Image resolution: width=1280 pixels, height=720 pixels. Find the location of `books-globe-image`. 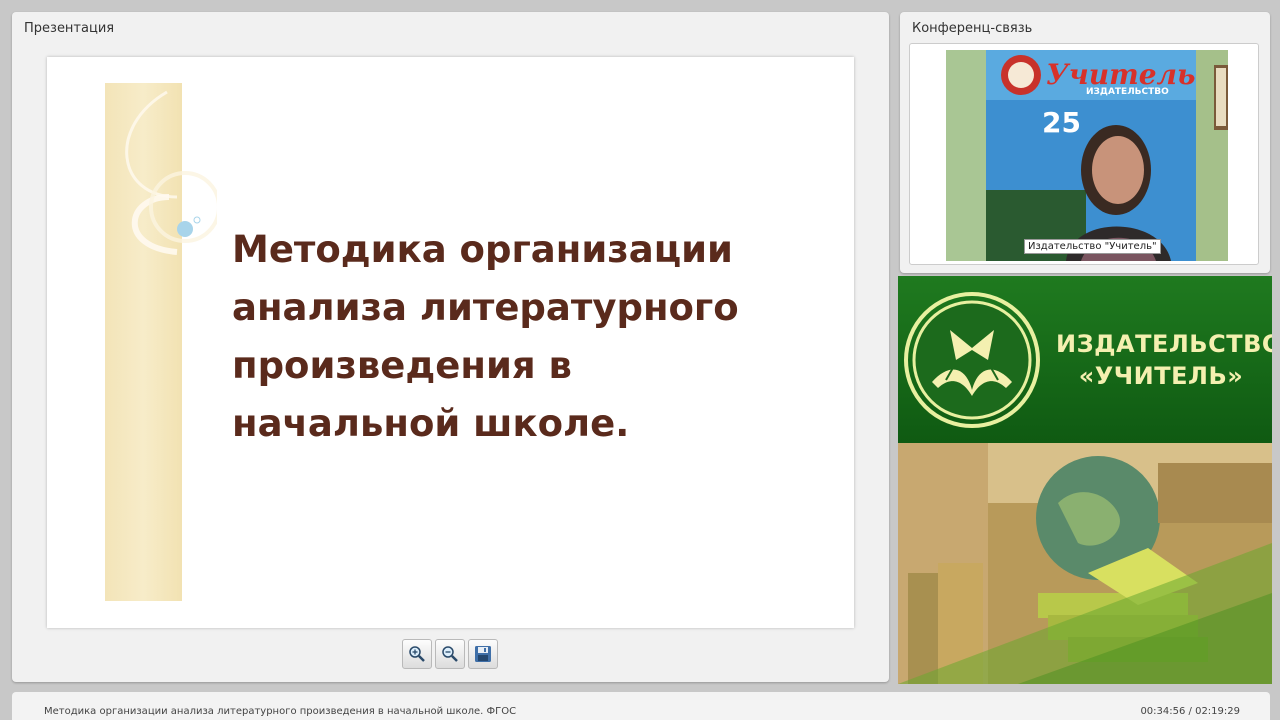

books-globe-image is located at coordinates (1085, 563).